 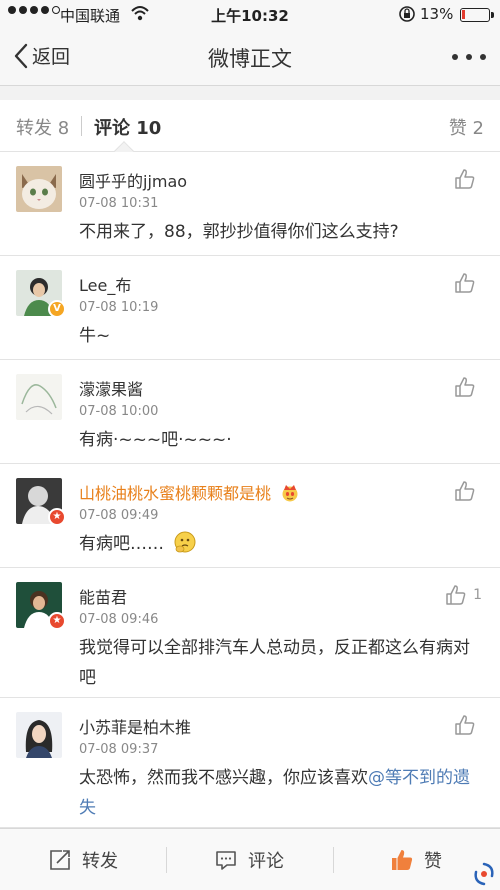 I want to click on tab-repost: 转发 8, so click(x=42, y=127).